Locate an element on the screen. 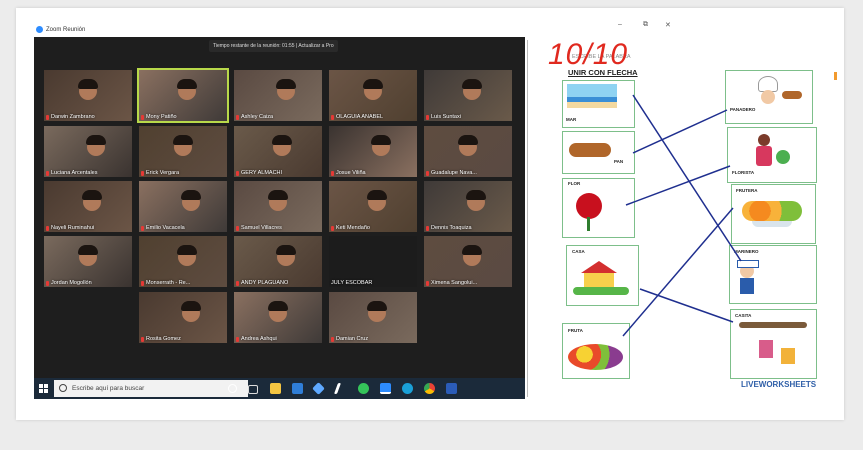  match-lines is located at coordinates (682, 215).